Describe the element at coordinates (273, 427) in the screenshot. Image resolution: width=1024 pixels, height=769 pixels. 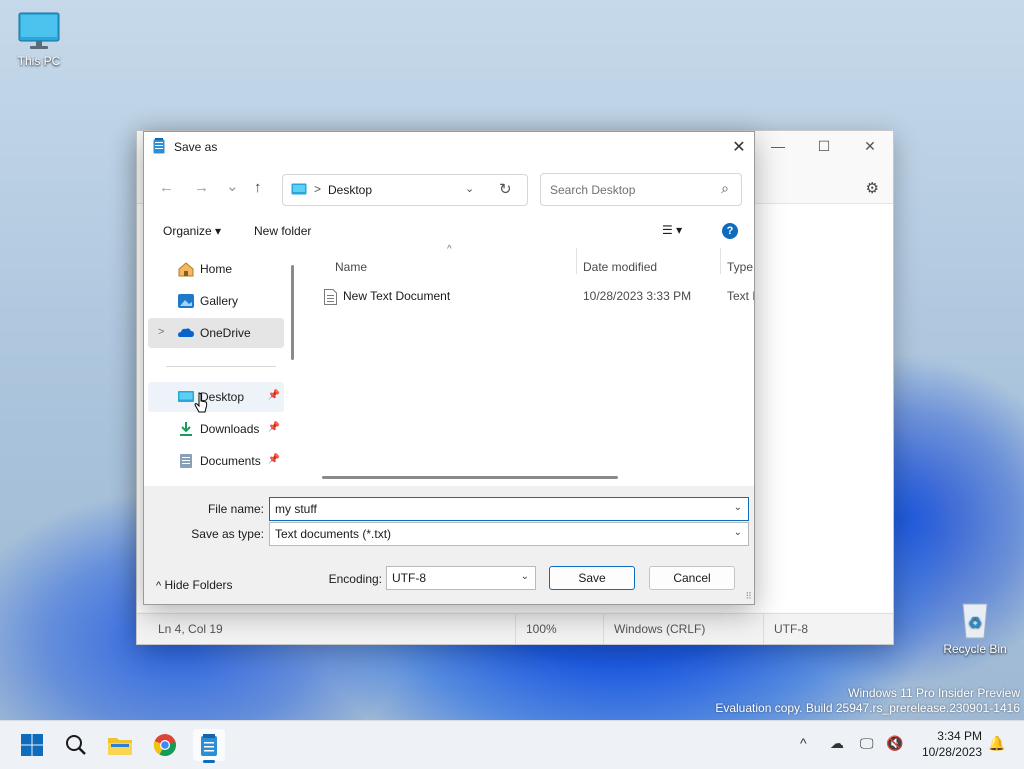
I see `pin-icon: 📌` at that location.